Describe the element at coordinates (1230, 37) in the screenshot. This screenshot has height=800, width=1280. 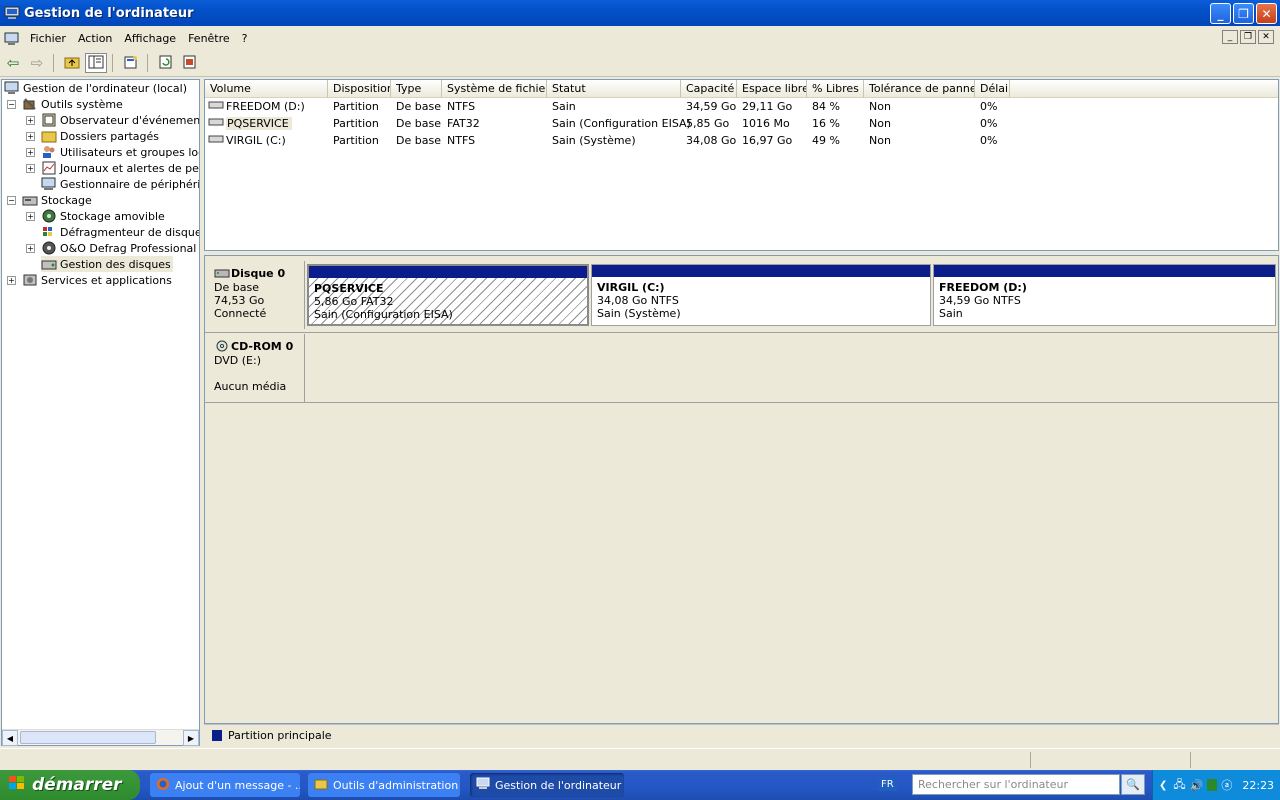
I see `mdi-minimize-button: _` at that location.